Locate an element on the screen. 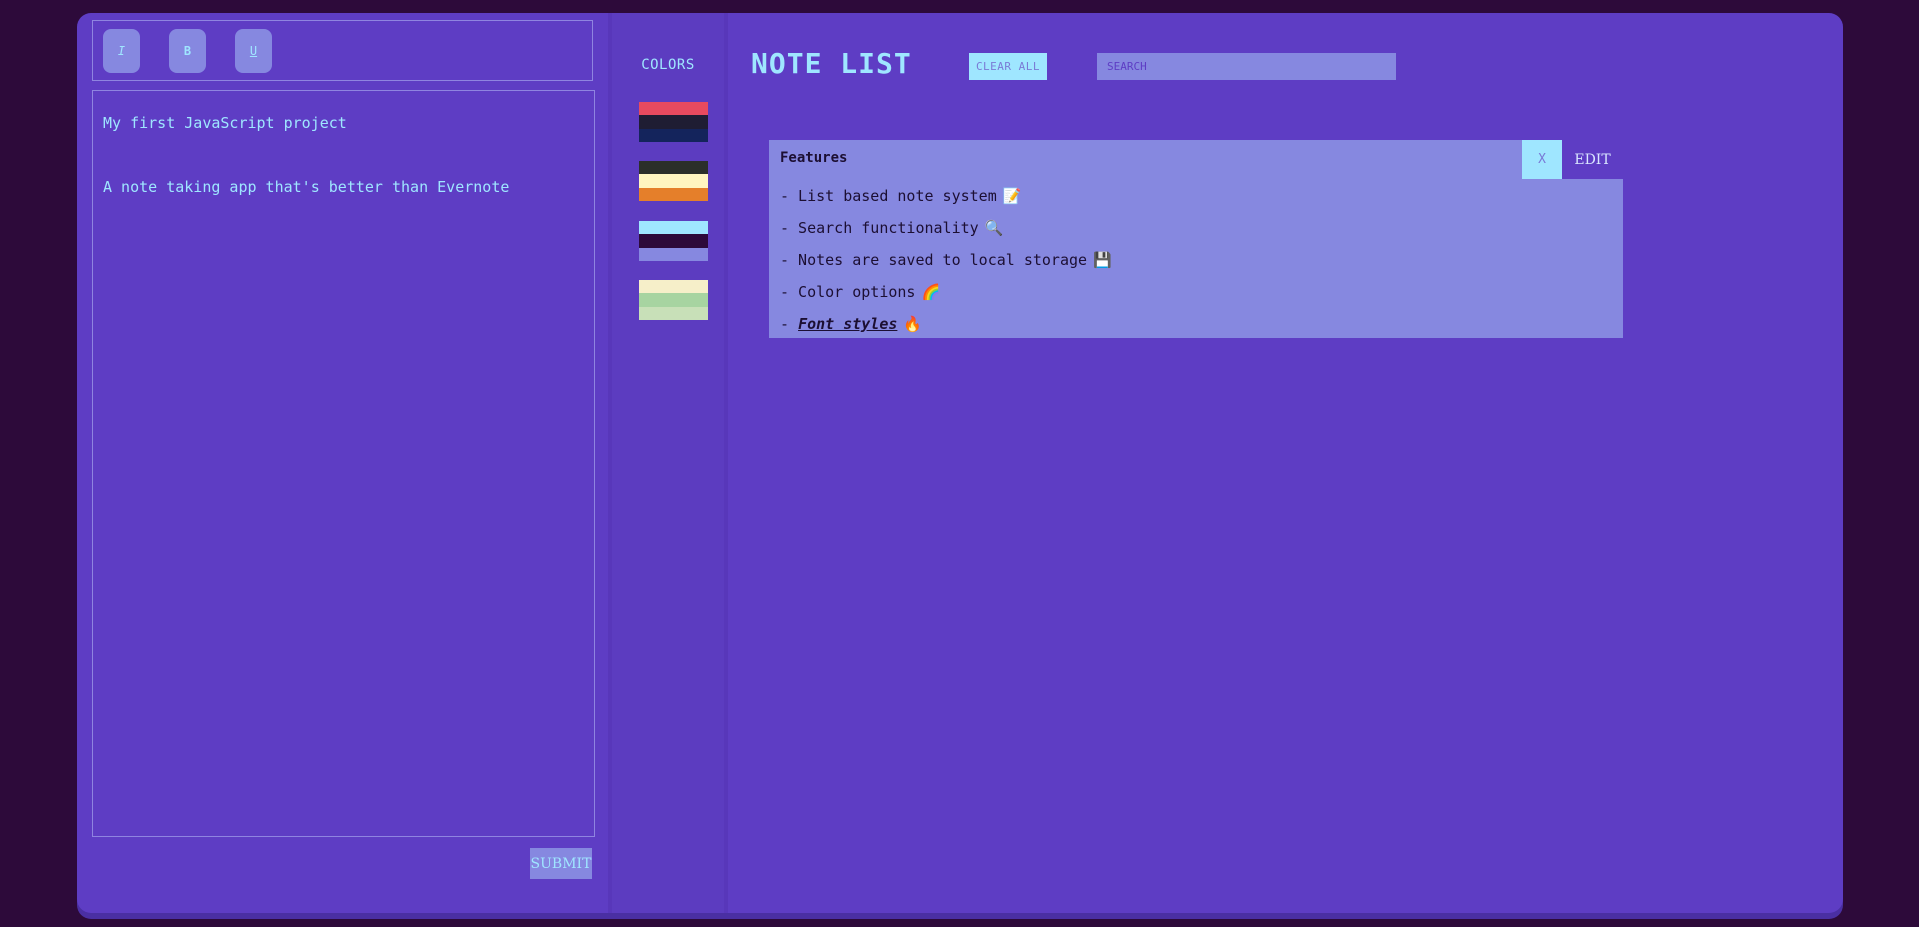 The image size is (1919, 927). underline-button: U is located at coordinates (253, 51).